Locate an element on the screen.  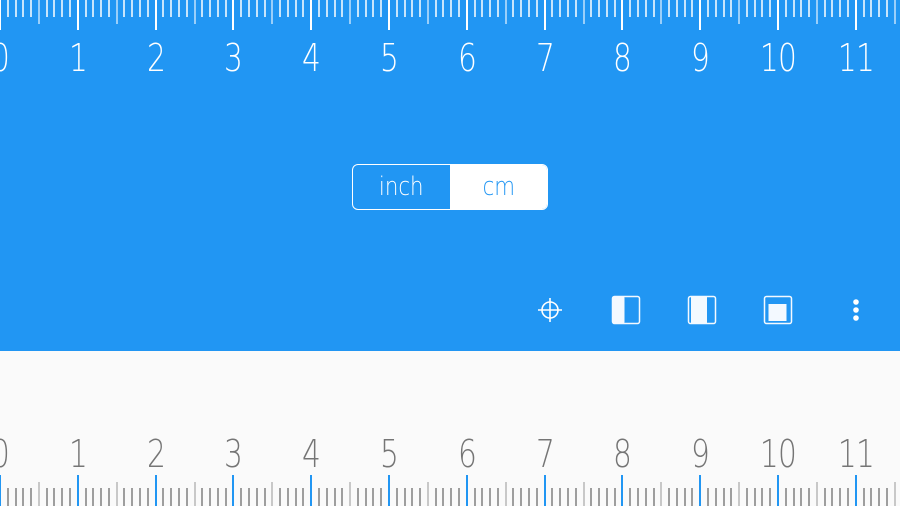
unit-inch-button: inch is located at coordinates (402, 187).